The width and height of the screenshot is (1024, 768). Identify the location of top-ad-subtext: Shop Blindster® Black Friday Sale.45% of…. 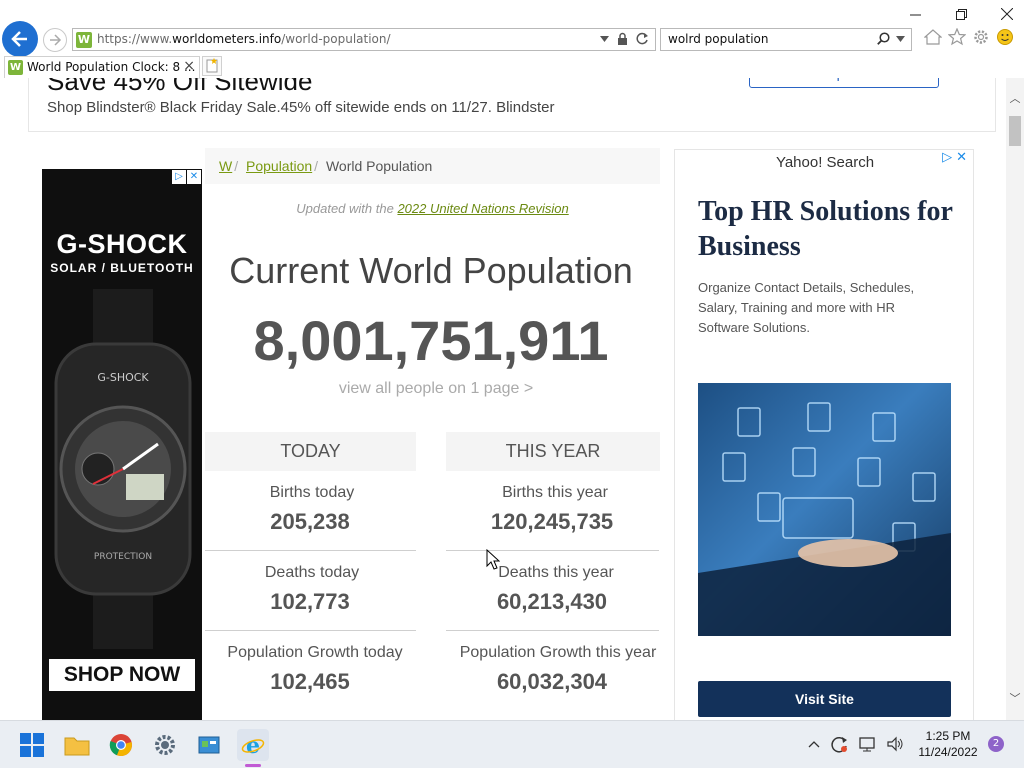
(301, 107).